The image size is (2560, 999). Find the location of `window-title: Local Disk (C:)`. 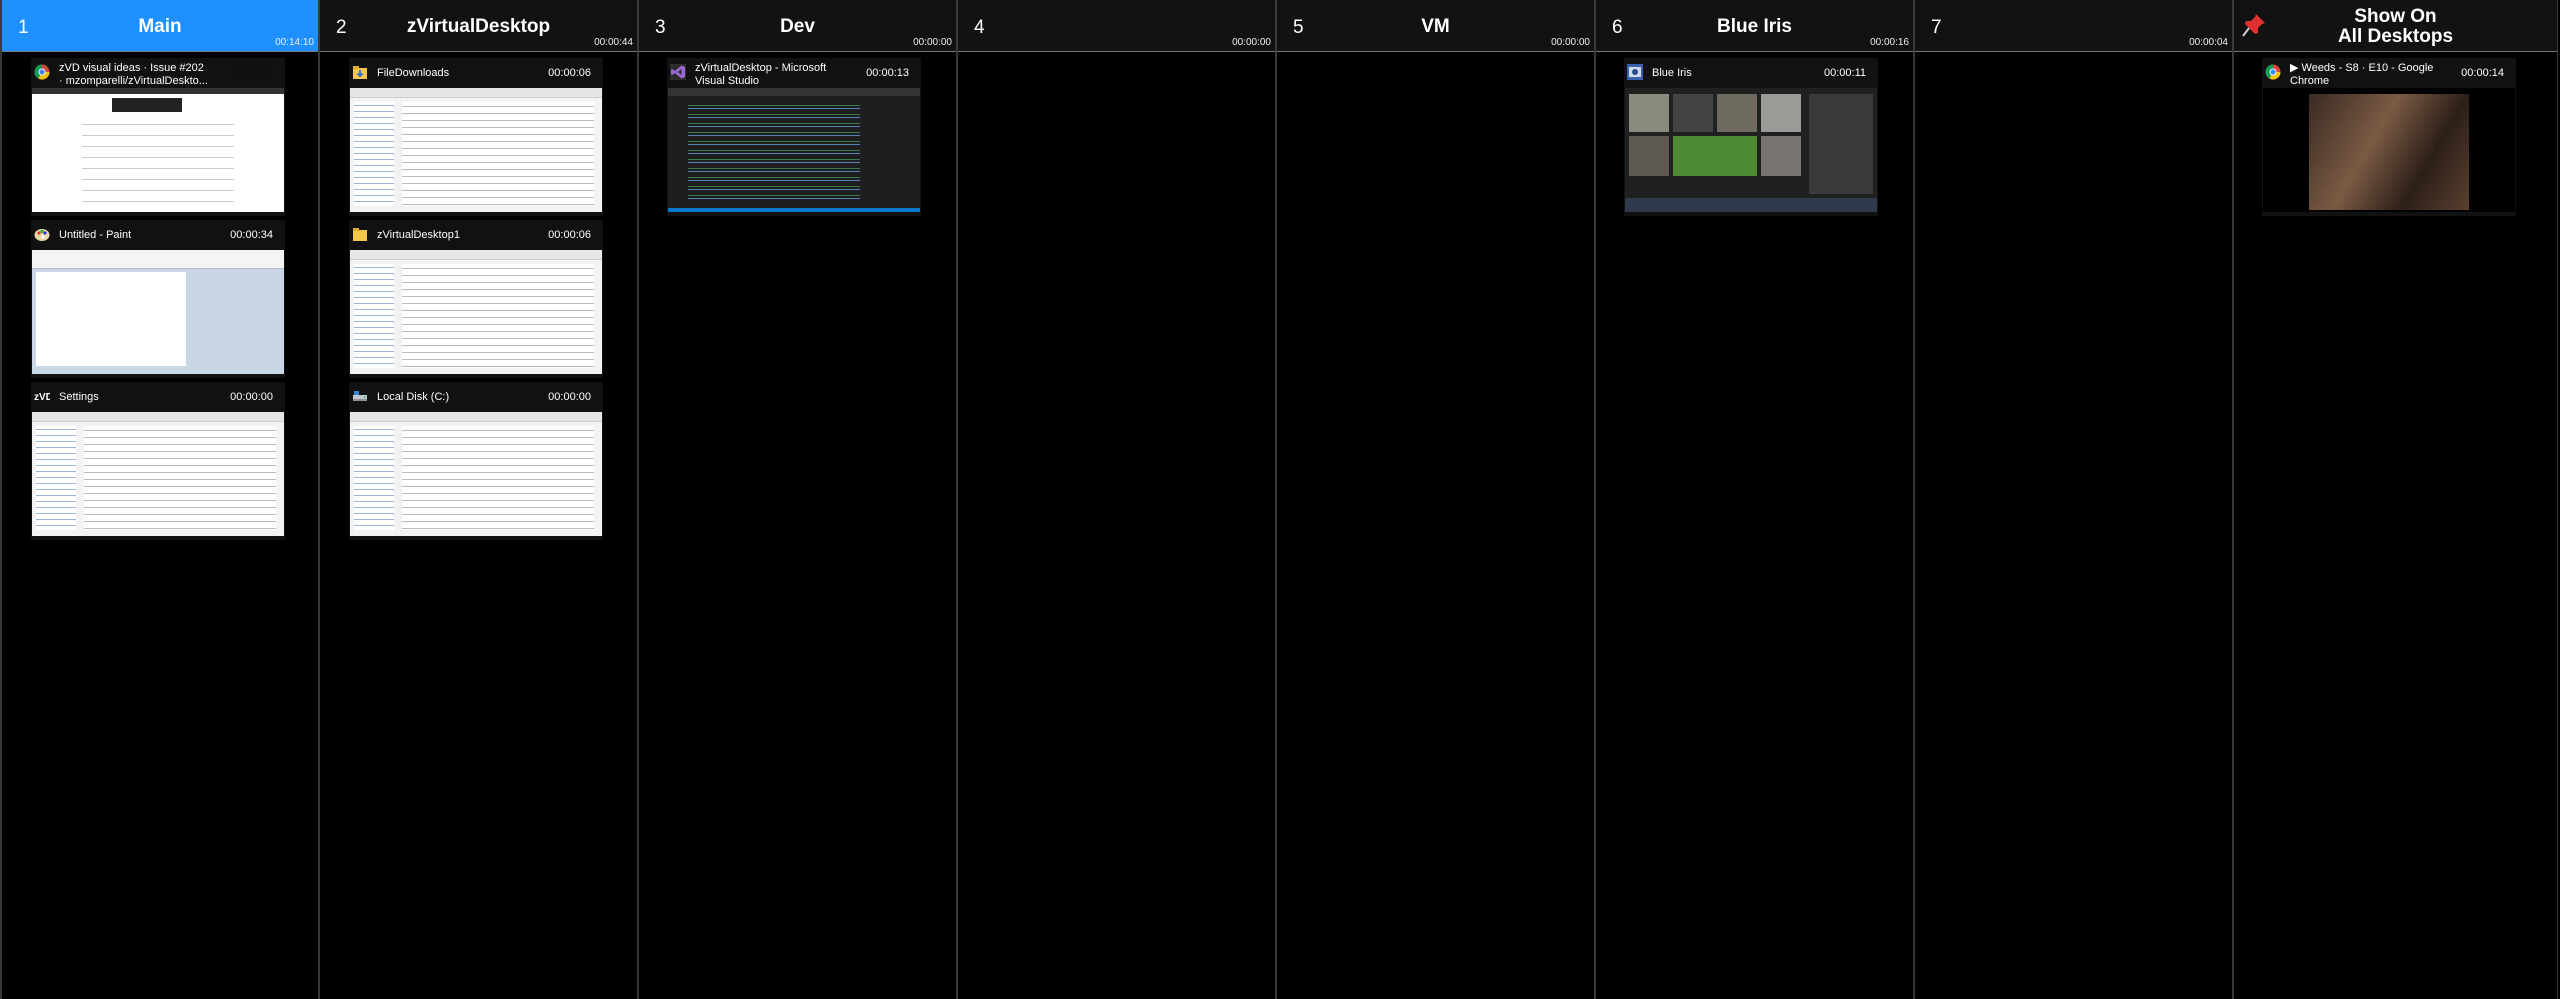

window-title: Local Disk (C:) is located at coordinates (413, 397).